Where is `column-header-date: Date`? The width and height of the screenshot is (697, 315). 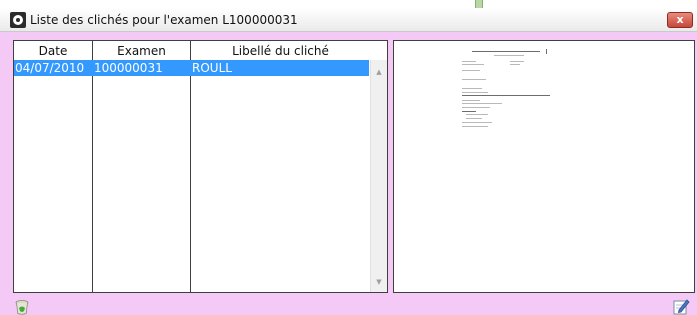 column-header-date: Date is located at coordinates (53, 51).